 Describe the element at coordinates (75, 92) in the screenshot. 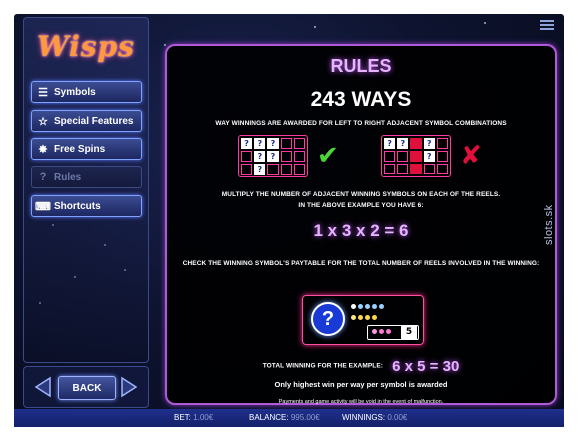

I see `nav-label: Symbols` at that location.